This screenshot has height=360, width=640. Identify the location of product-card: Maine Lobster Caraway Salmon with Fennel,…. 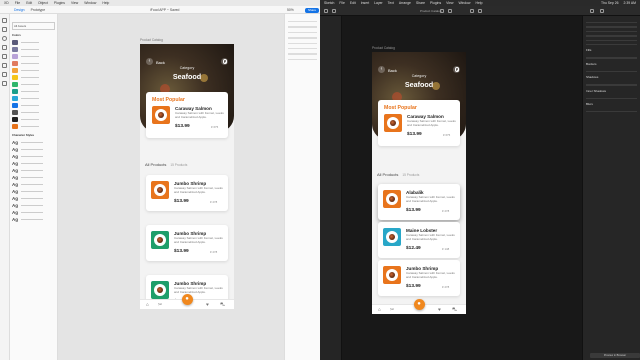
(419, 240).